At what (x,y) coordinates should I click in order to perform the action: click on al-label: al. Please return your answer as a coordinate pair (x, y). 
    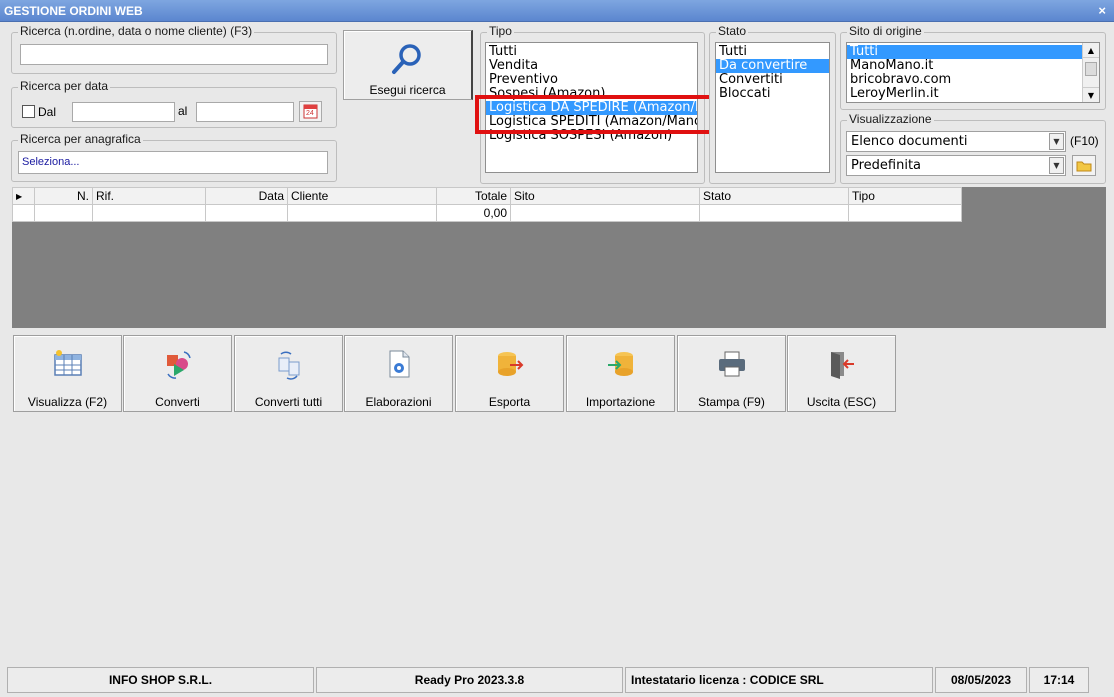
    Looking at the image, I should click on (183, 111).